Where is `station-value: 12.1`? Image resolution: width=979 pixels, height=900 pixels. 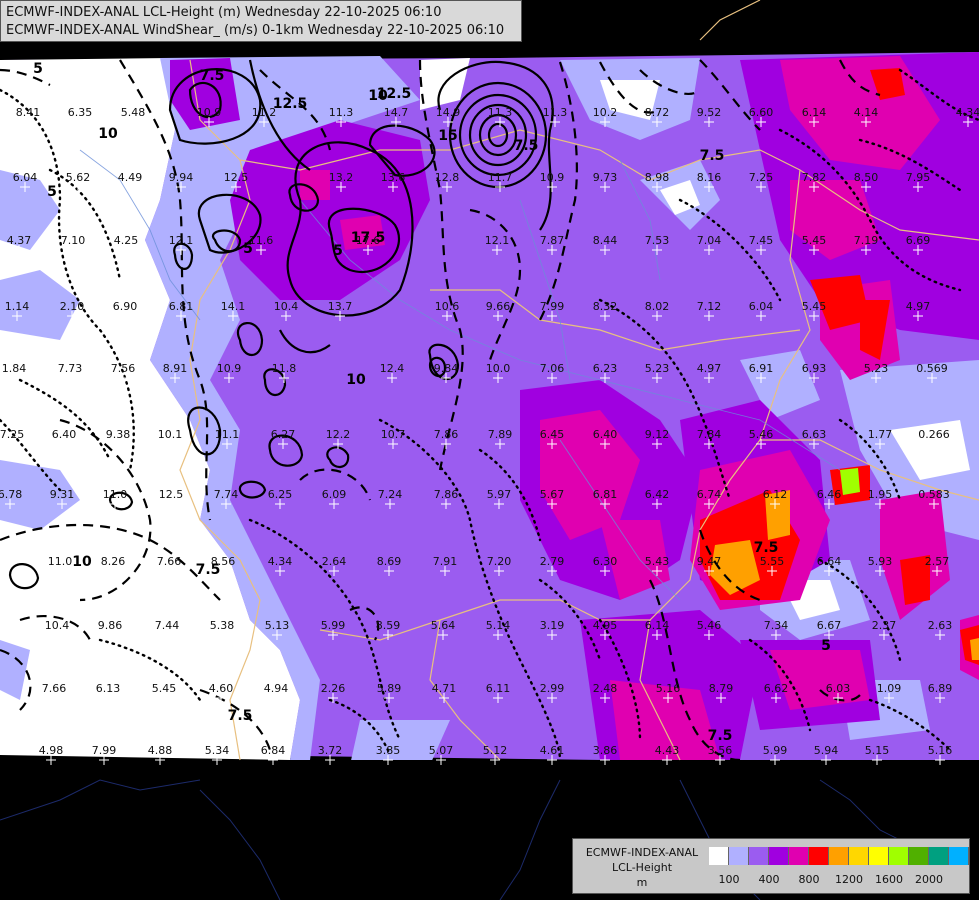 station-value: 12.1 is located at coordinates (497, 240).